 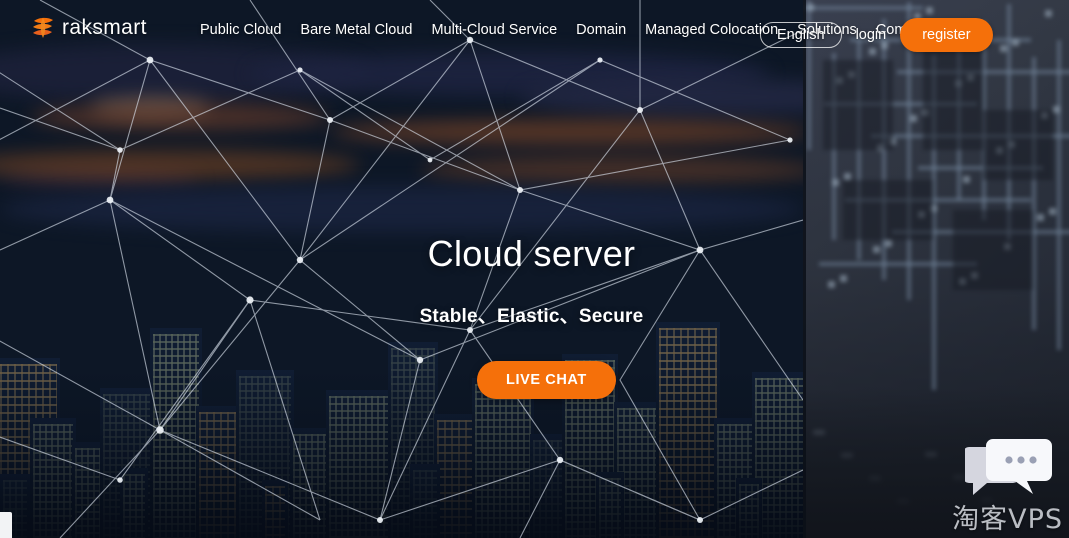 I want to click on chat-bubbles-icon, so click(x=1007, y=467).